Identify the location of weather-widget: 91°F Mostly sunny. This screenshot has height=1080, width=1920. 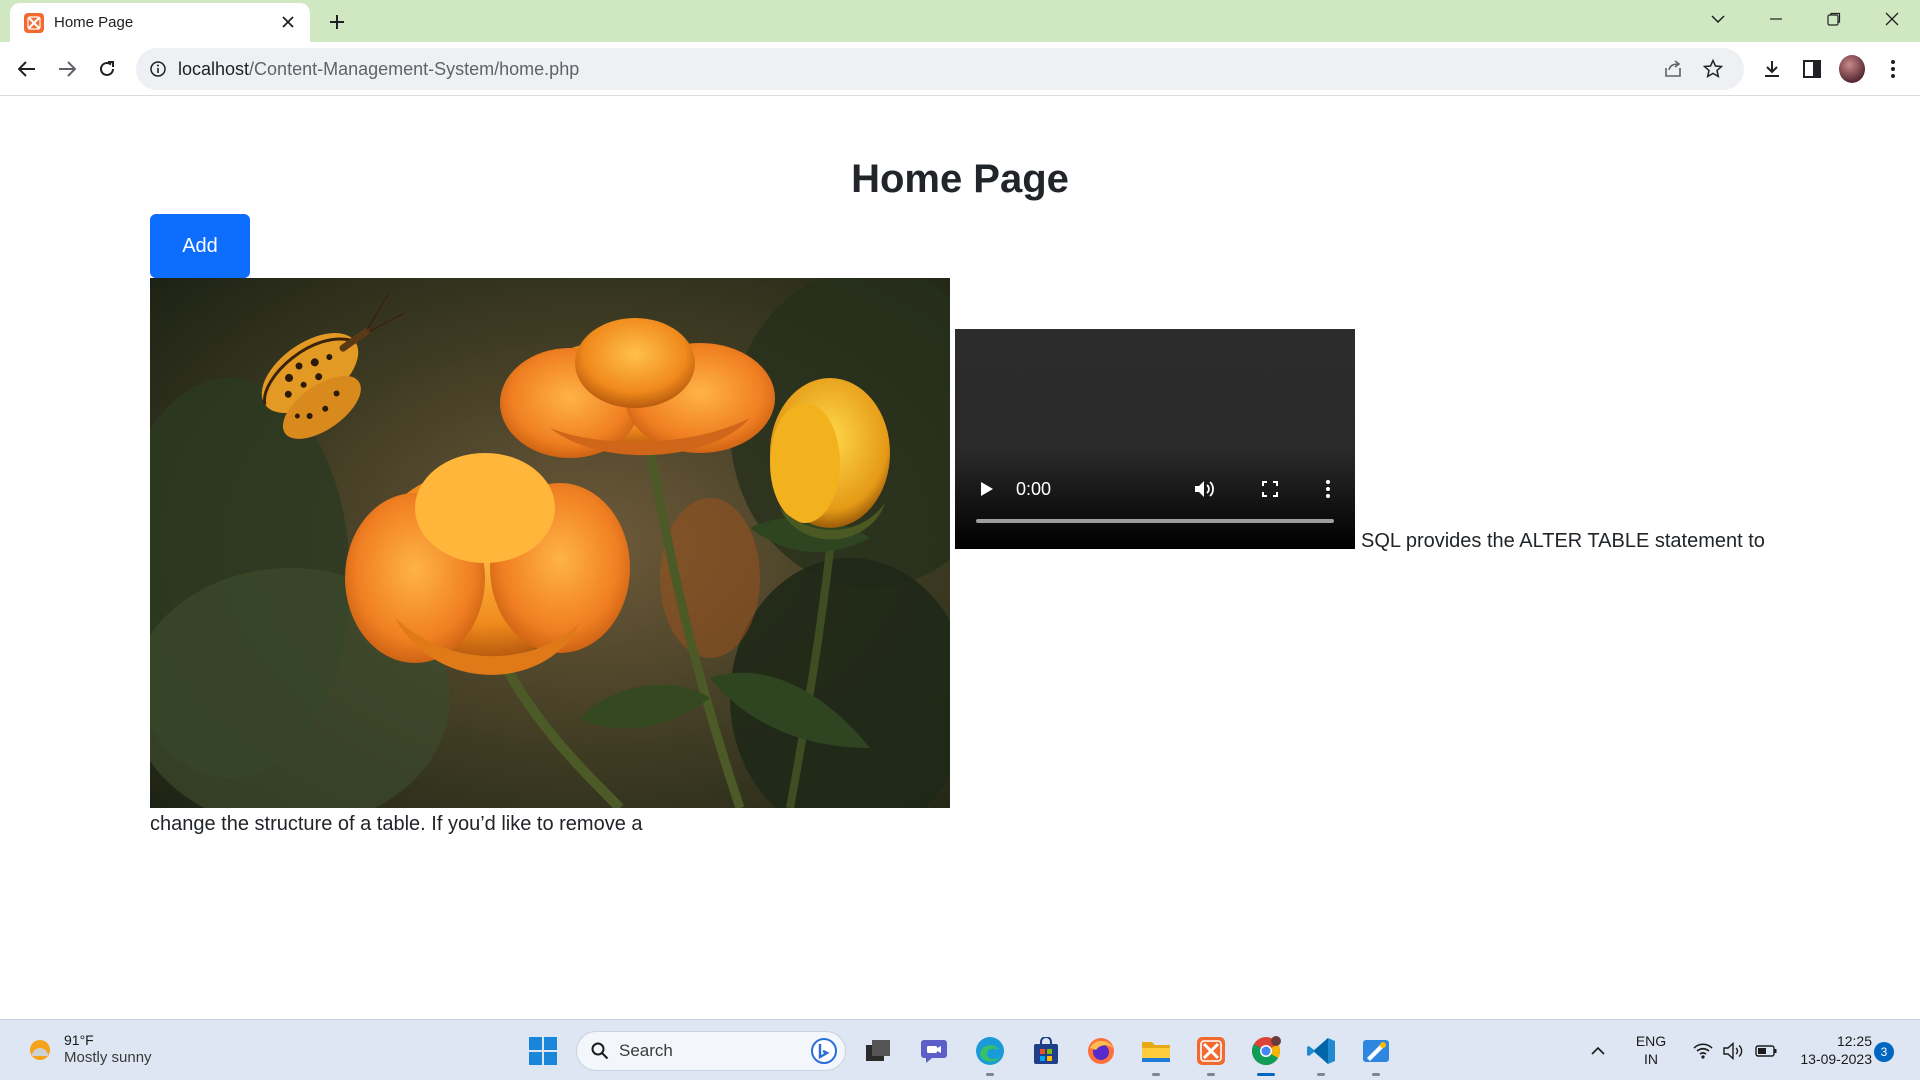
(89, 1049).